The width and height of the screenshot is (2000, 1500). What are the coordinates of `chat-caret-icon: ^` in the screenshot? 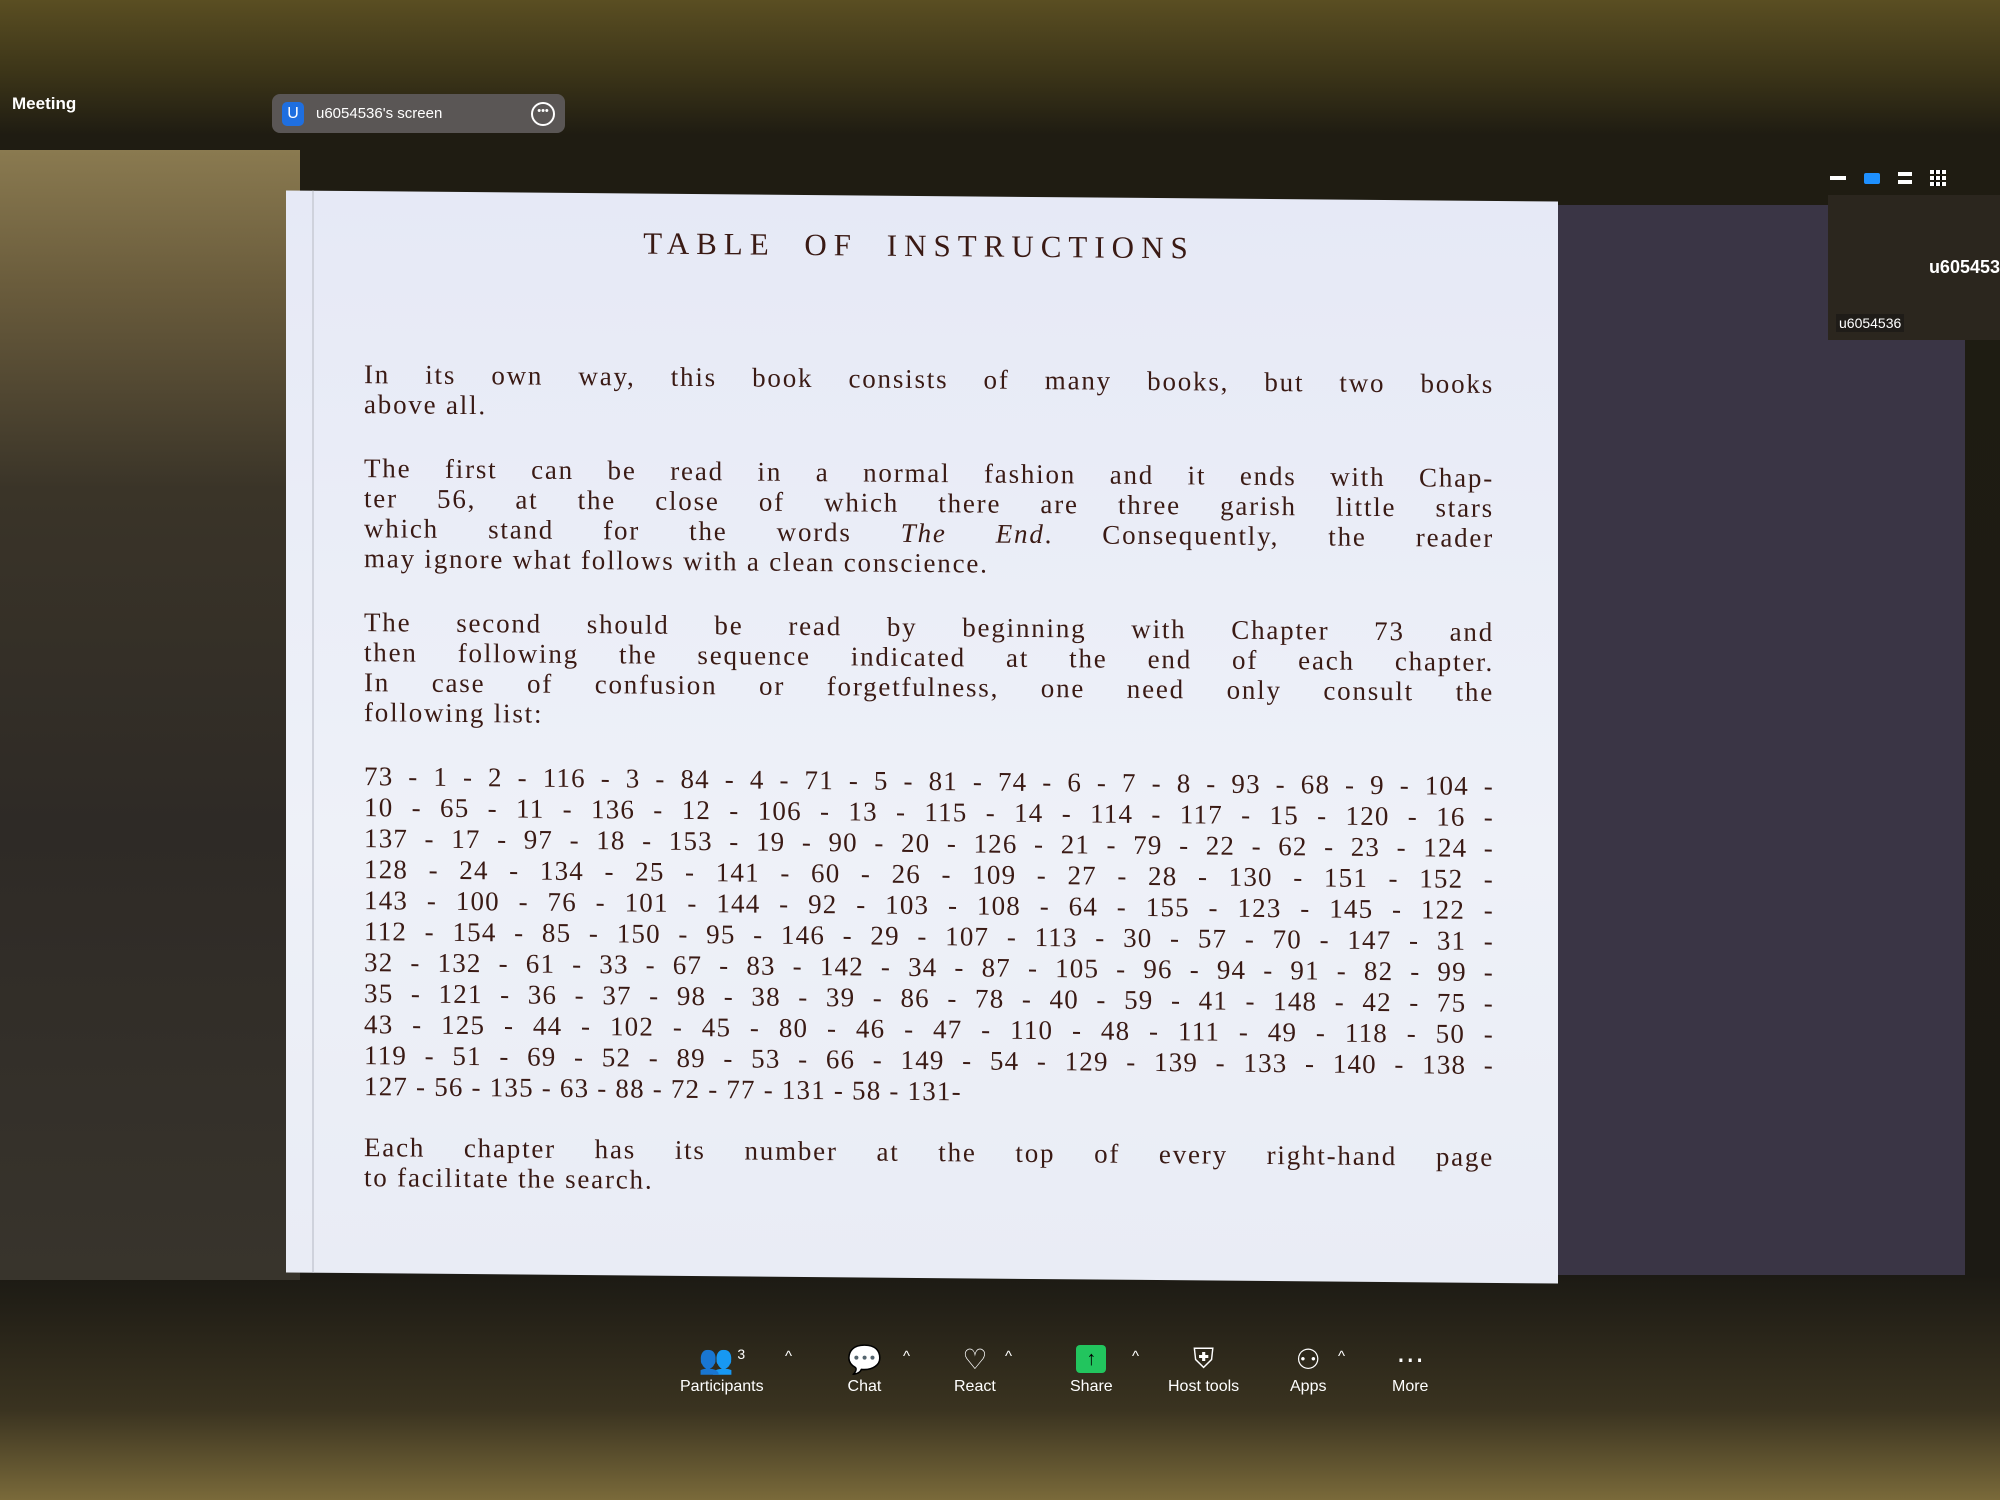 It's located at (906, 1356).